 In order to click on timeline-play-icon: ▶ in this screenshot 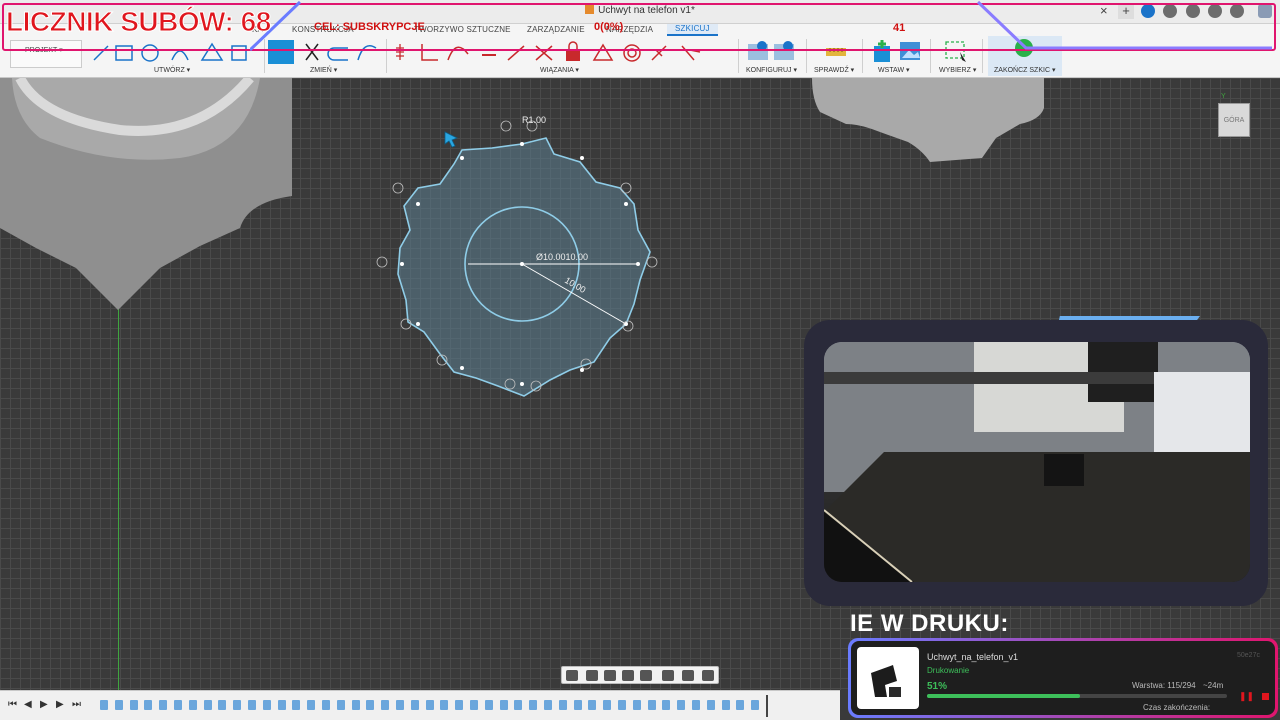, I will do `click(44, 704)`.